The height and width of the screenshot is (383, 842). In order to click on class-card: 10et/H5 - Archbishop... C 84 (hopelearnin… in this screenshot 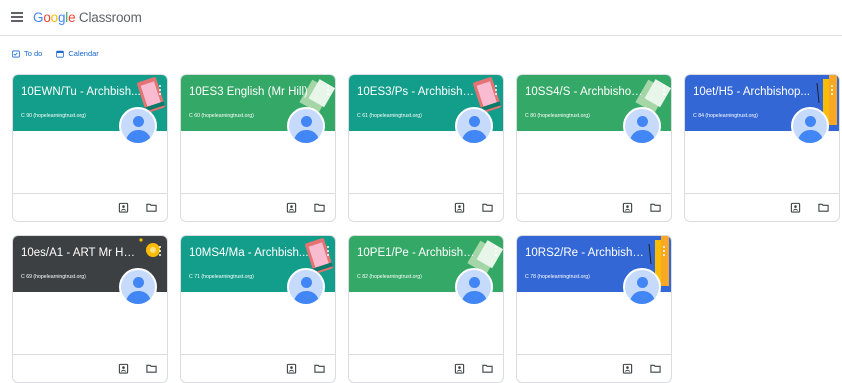, I will do `click(762, 148)`.